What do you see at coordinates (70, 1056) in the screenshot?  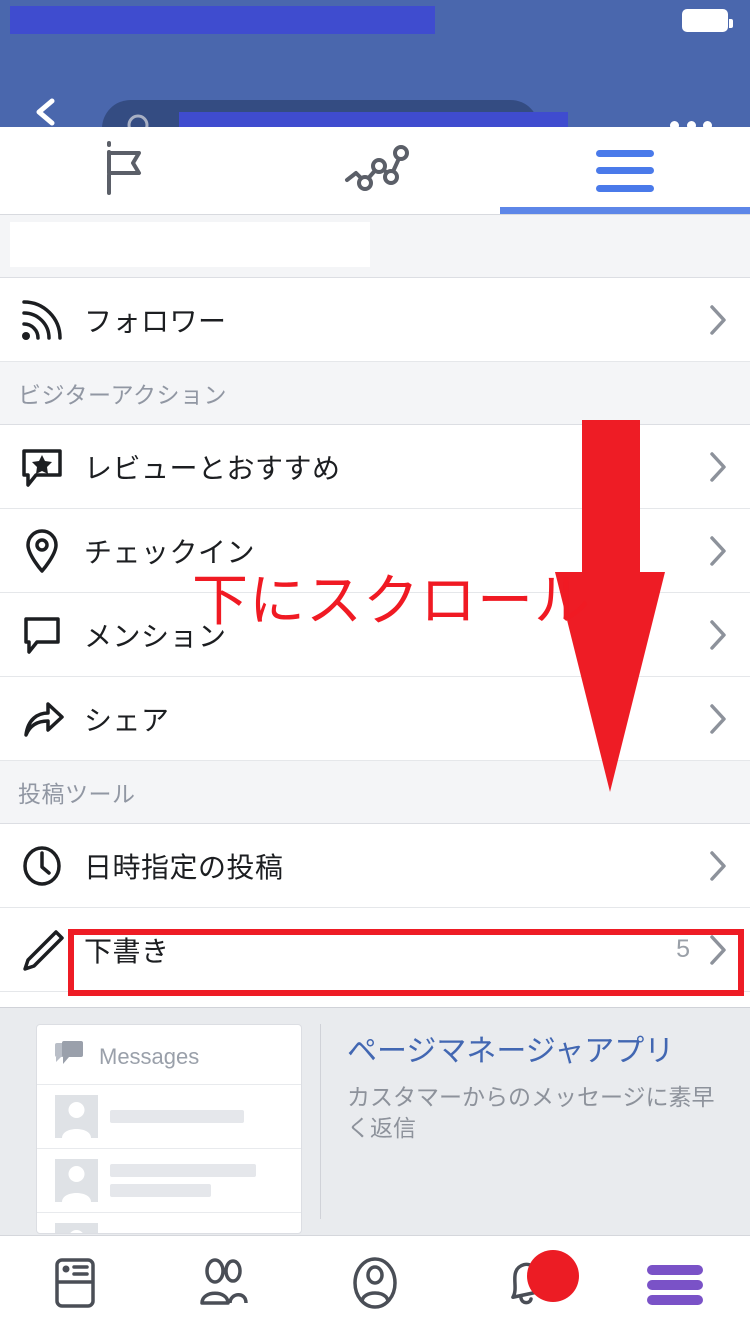 I see `messages-bubbles-icon` at bounding box center [70, 1056].